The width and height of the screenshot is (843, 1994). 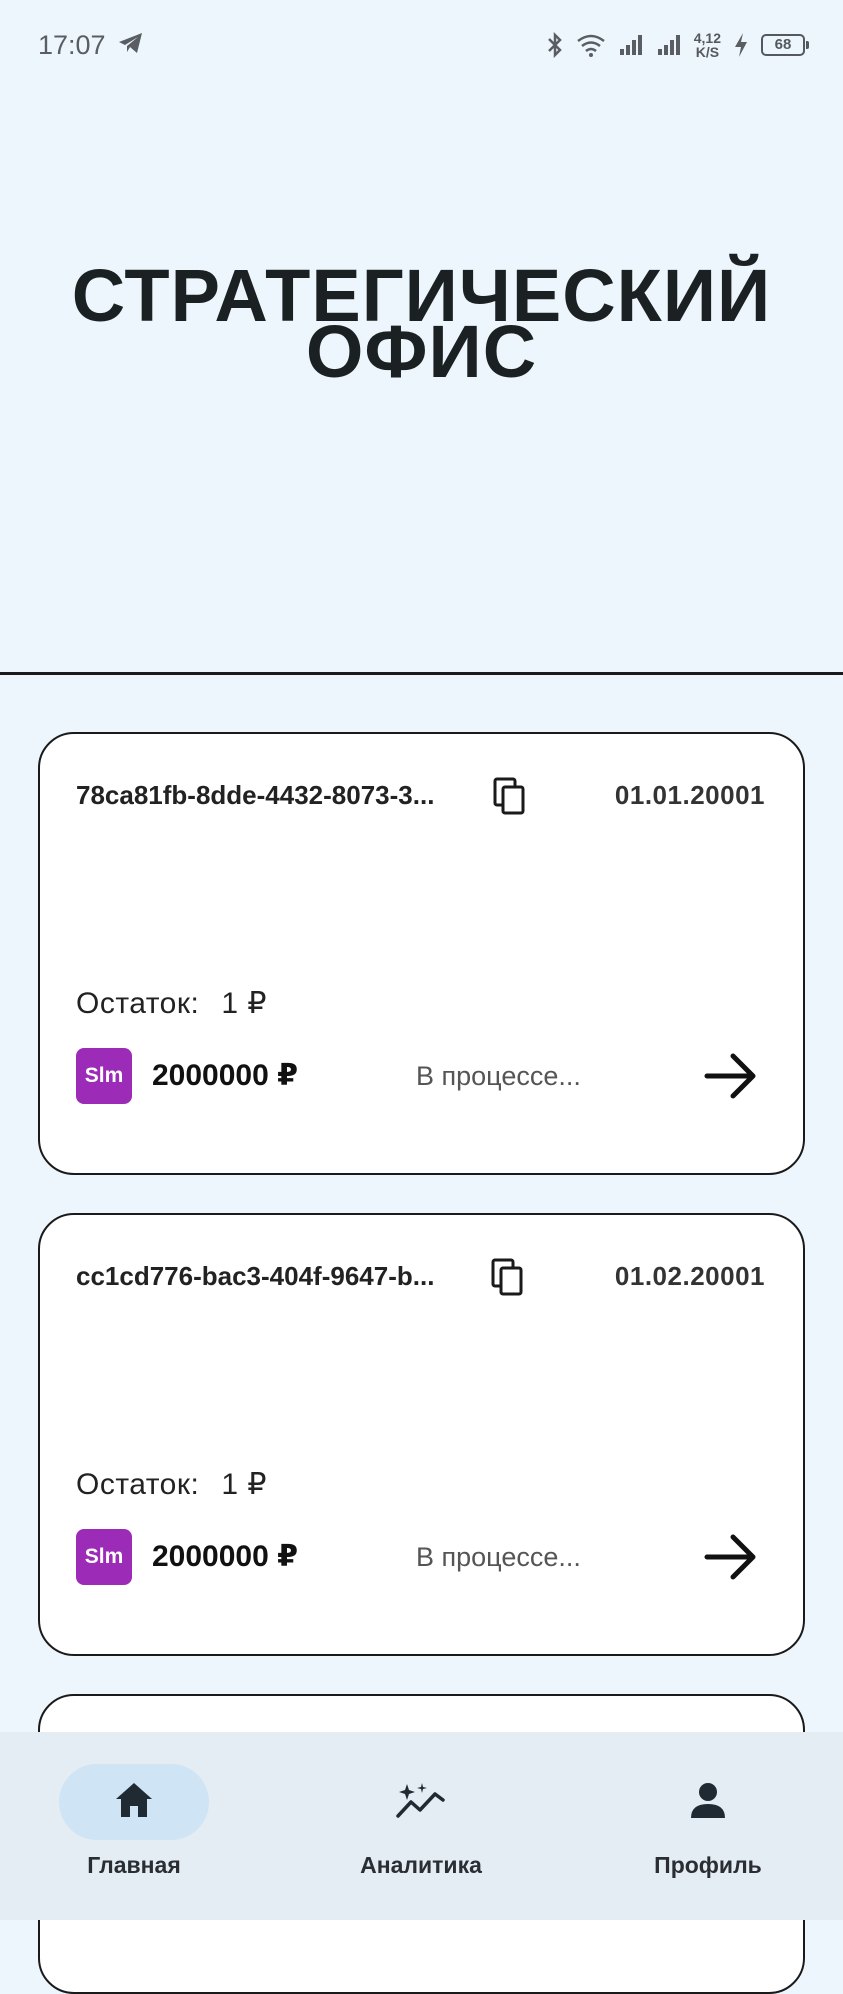 I want to click on nav-item-profile: Профиль, so click(x=708, y=1829).